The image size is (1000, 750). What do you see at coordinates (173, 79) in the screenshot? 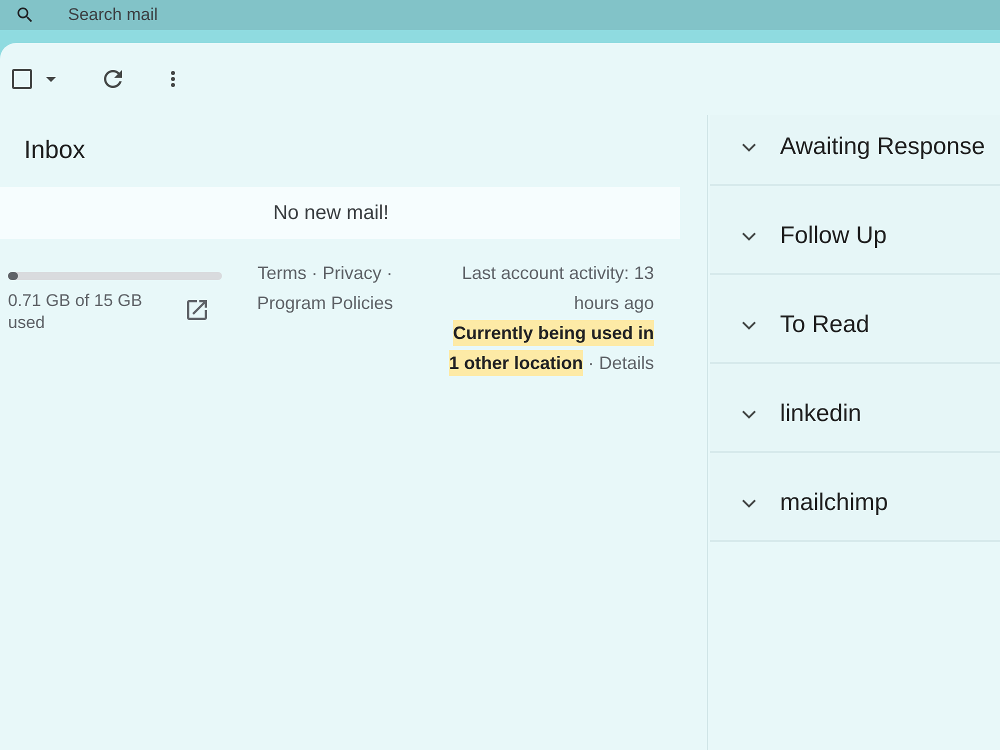
I see `more-options-icon` at bounding box center [173, 79].